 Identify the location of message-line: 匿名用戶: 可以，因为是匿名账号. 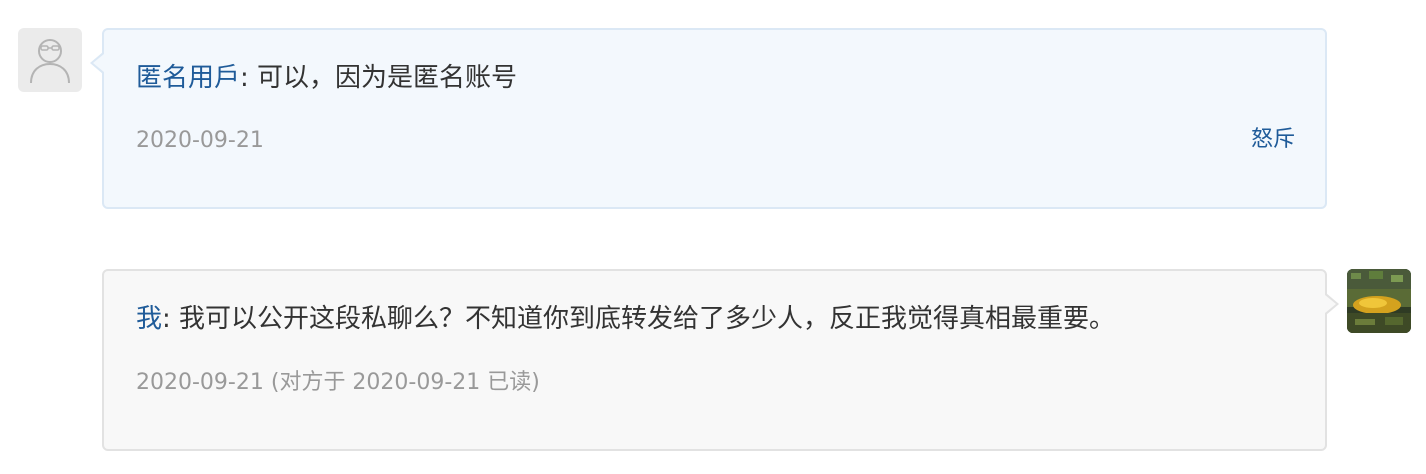
(326, 78).